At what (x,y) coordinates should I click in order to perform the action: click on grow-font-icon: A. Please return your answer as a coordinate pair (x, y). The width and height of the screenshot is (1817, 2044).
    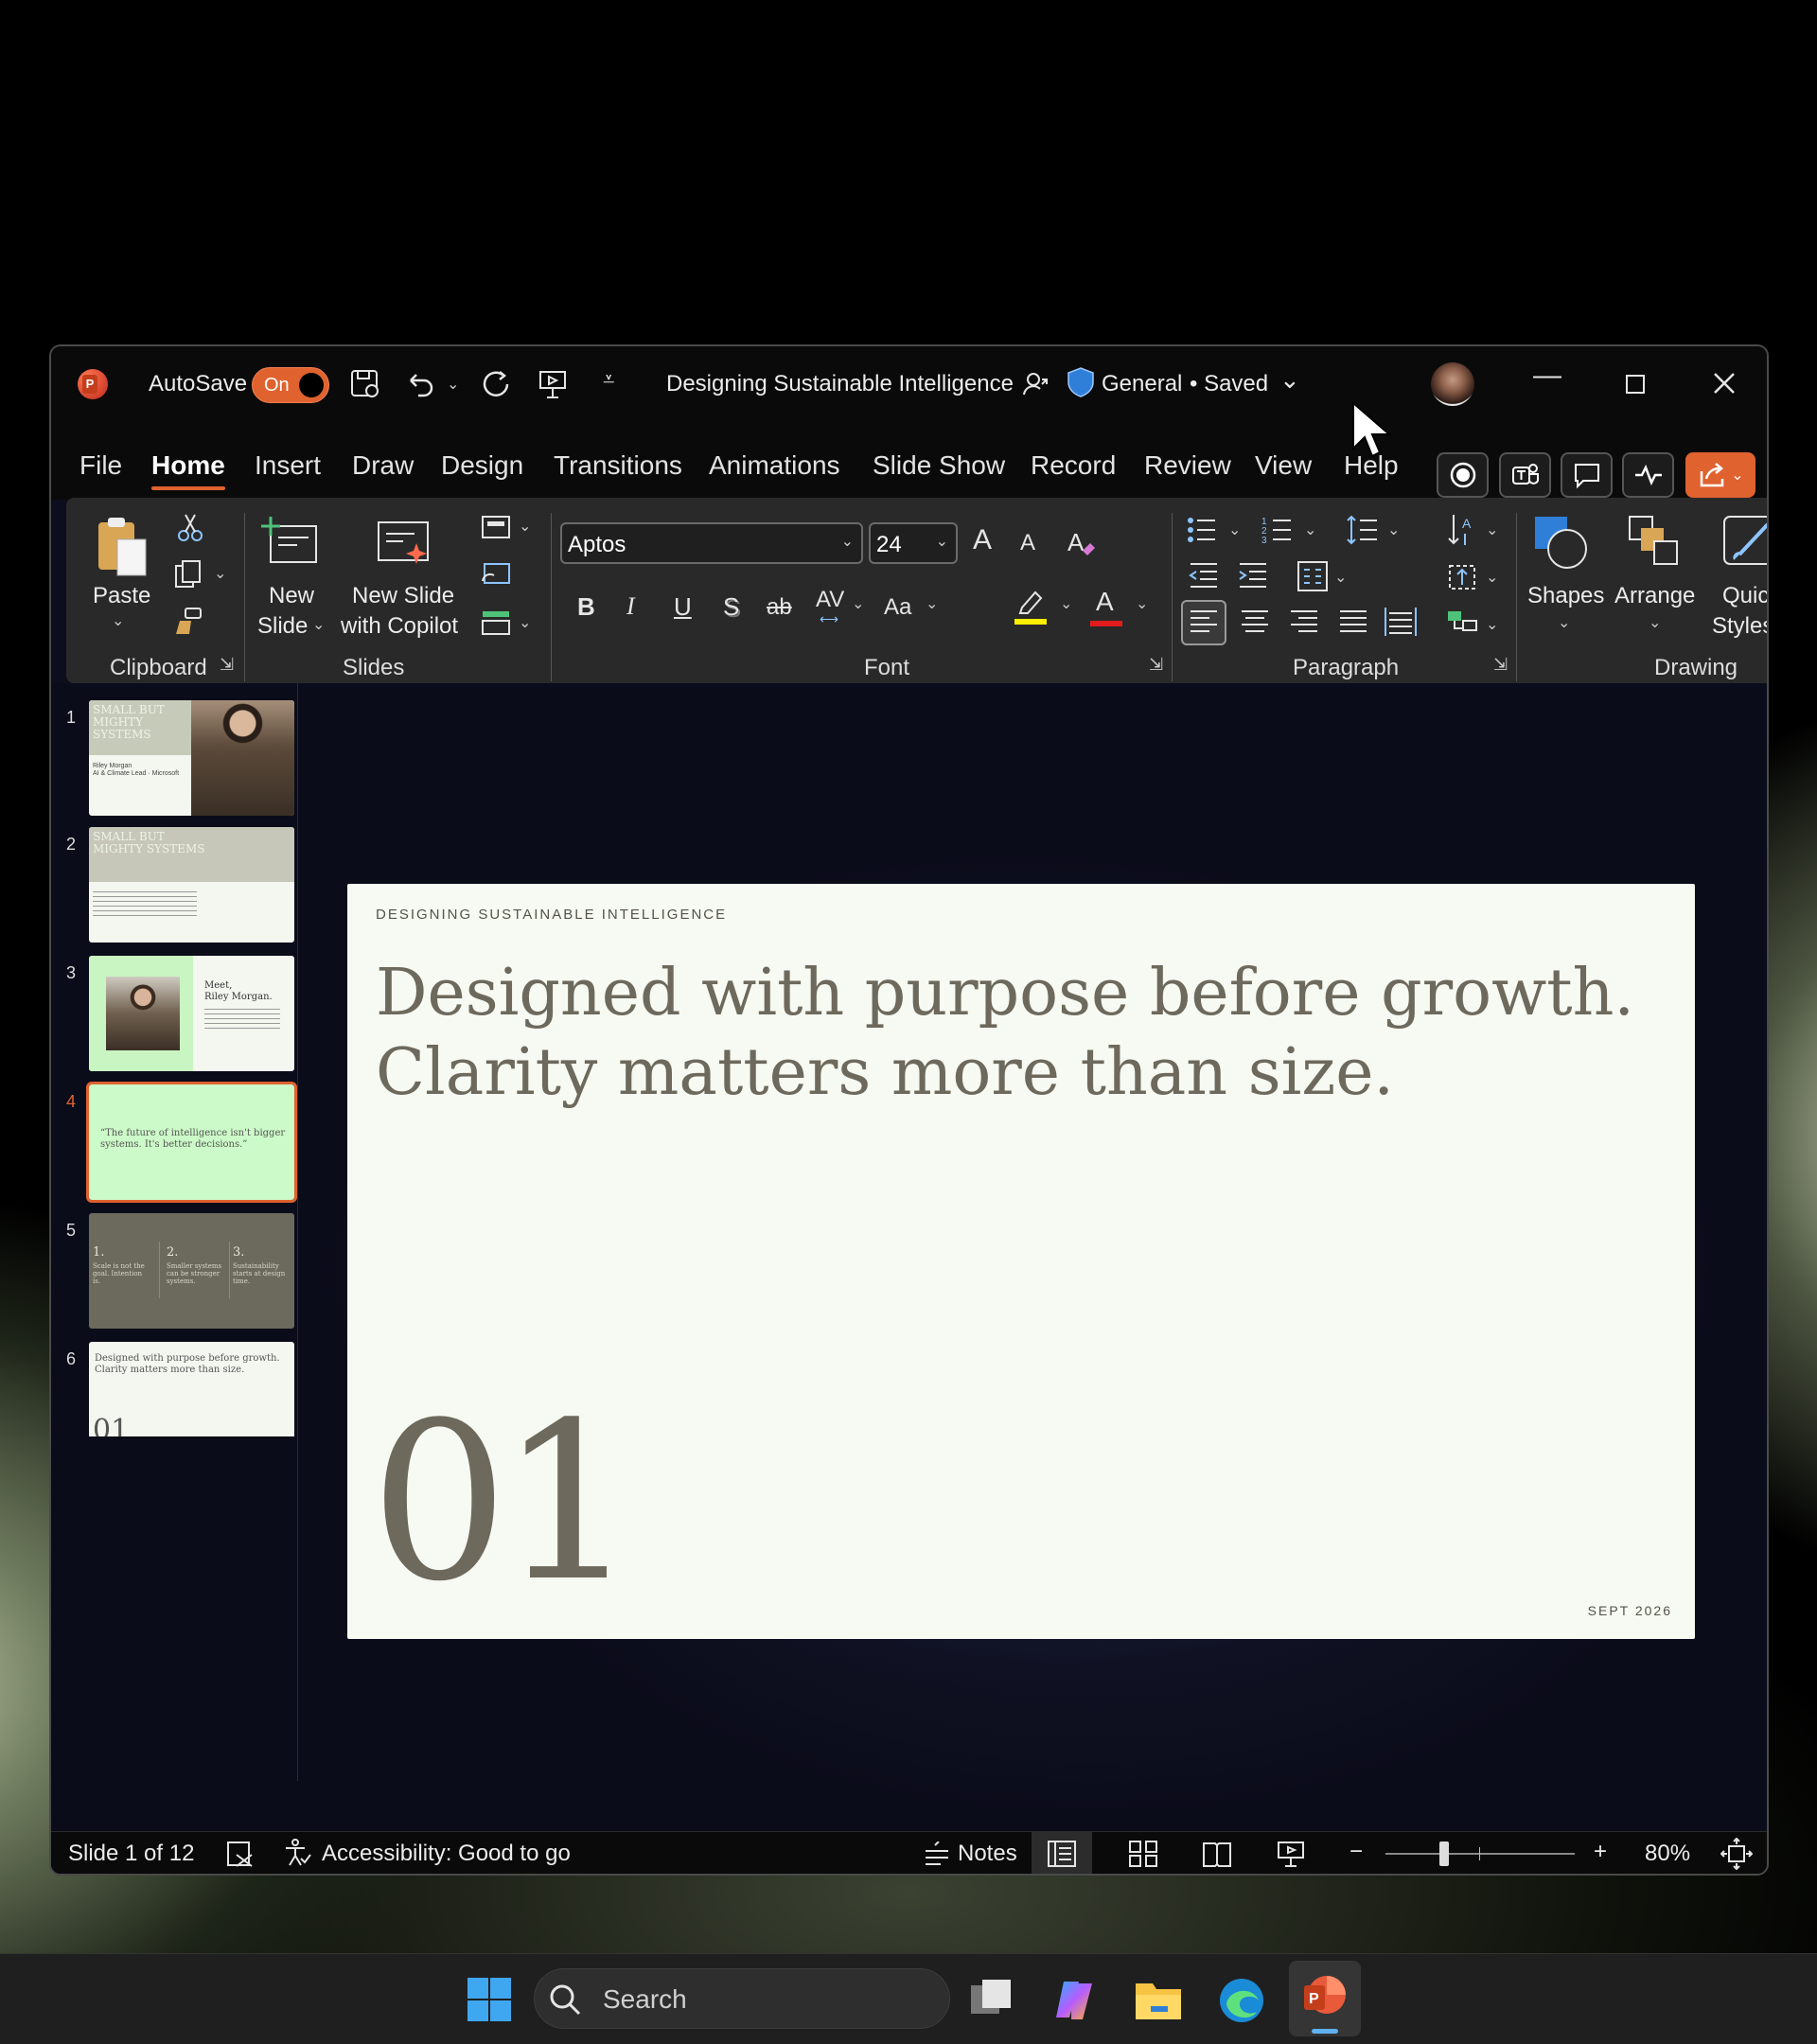
    Looking at the image, I should click on (982, 540).